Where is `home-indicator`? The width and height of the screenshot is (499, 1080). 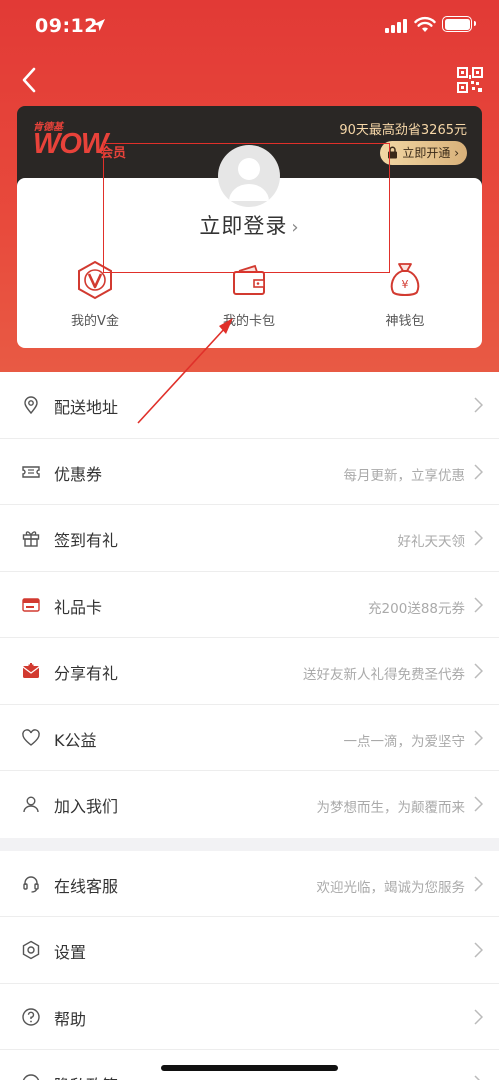
home-indicator is located at coordinates (249, 1068).